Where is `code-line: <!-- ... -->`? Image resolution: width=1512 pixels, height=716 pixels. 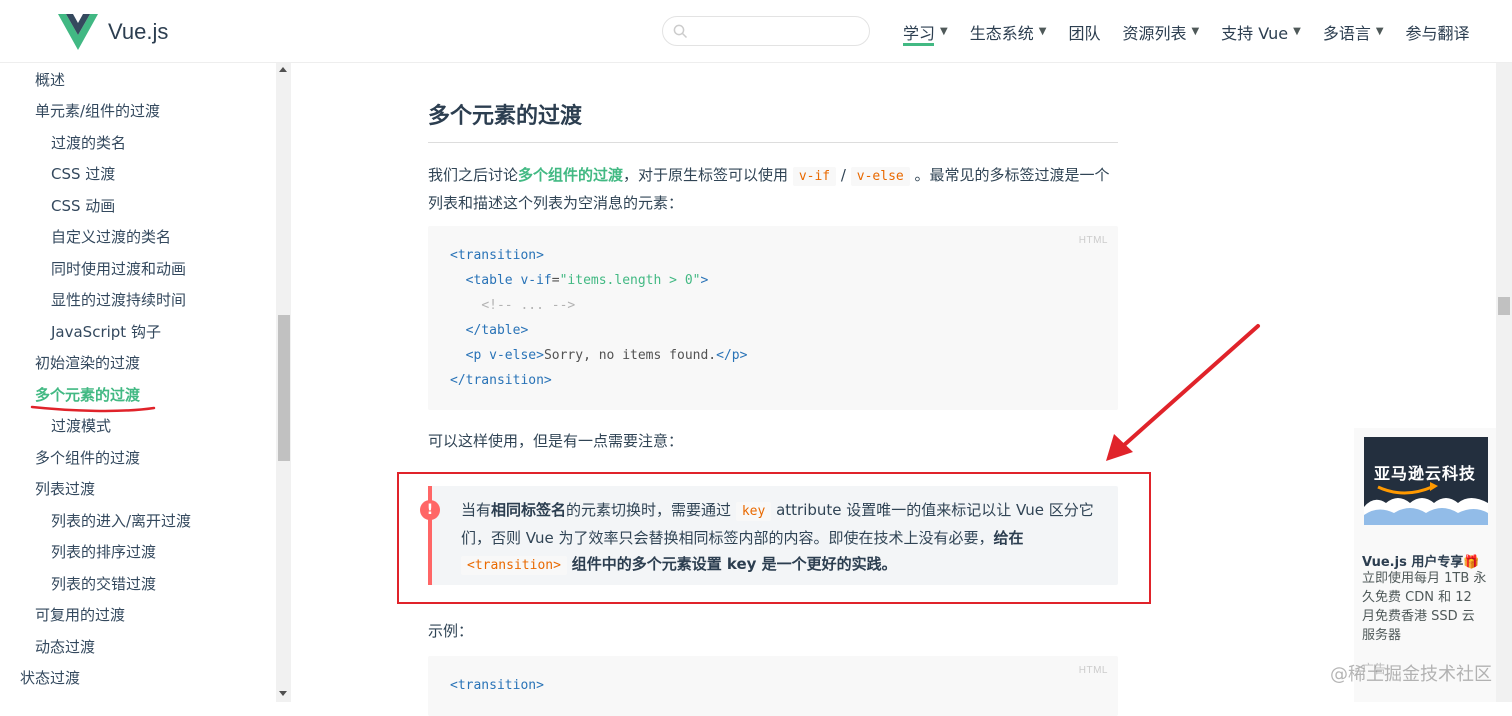
code-line: <!-- ... --> is located at coordinates (528, 305).